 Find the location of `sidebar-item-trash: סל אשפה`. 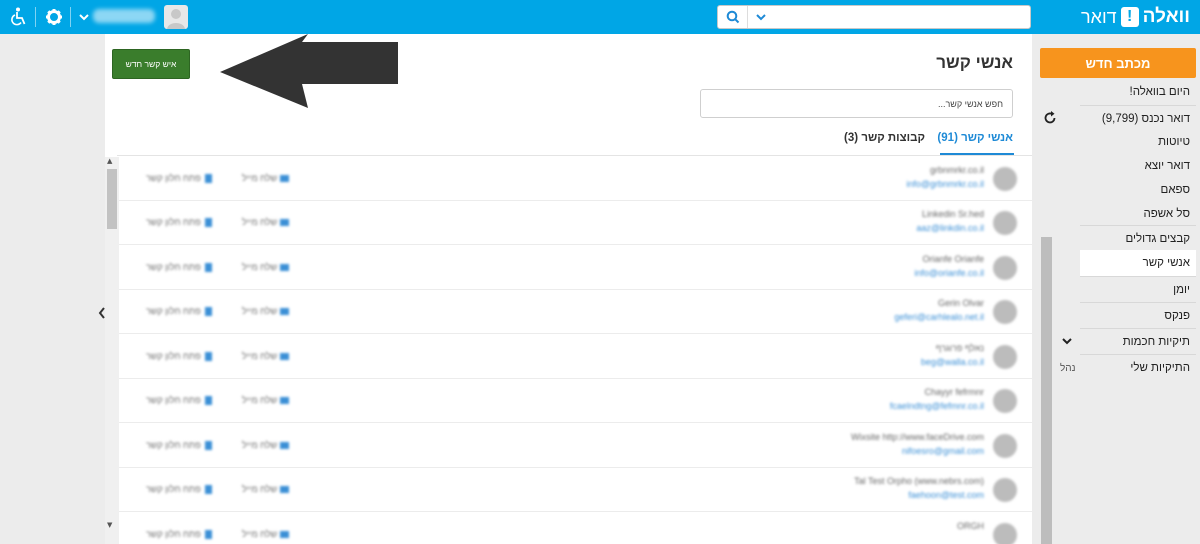

sidebar-item-trash: סל אשפה is located at coordinates (1138, 214).